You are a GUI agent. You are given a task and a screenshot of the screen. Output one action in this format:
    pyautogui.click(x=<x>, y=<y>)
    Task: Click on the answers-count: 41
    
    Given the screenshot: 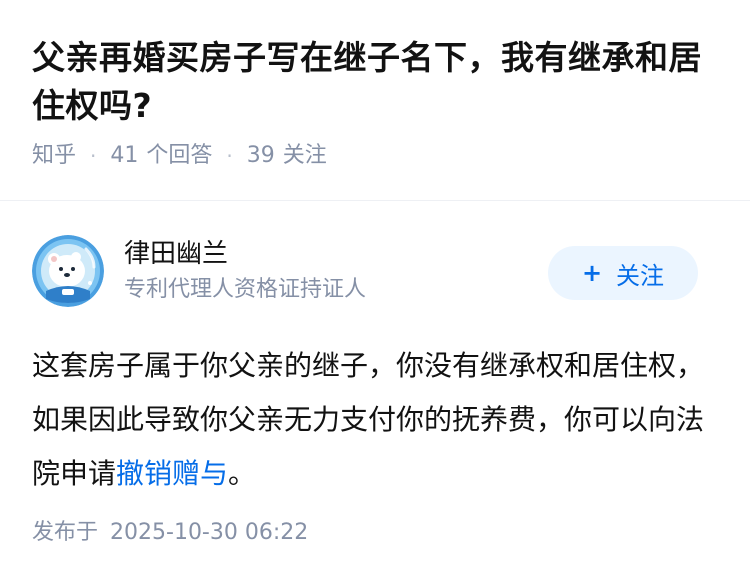 What is the action you would take?
    pyautogui.click(x=124, y=155)
    